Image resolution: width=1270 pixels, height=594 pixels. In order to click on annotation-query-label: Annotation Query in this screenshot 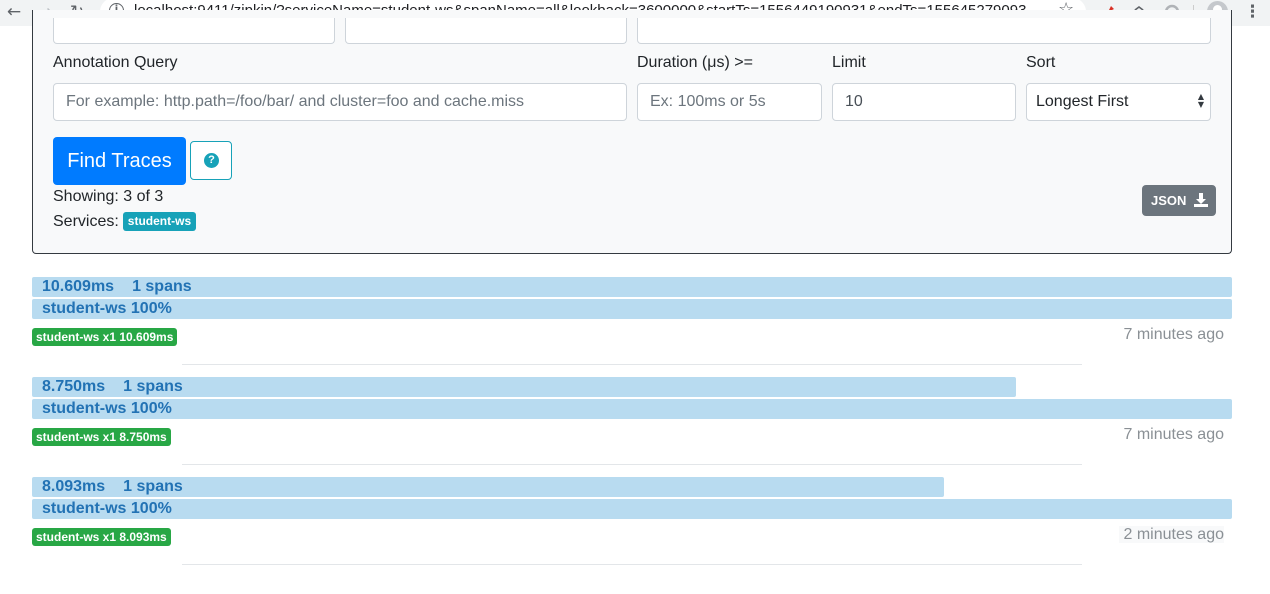, I will do `click(115, 62)`.